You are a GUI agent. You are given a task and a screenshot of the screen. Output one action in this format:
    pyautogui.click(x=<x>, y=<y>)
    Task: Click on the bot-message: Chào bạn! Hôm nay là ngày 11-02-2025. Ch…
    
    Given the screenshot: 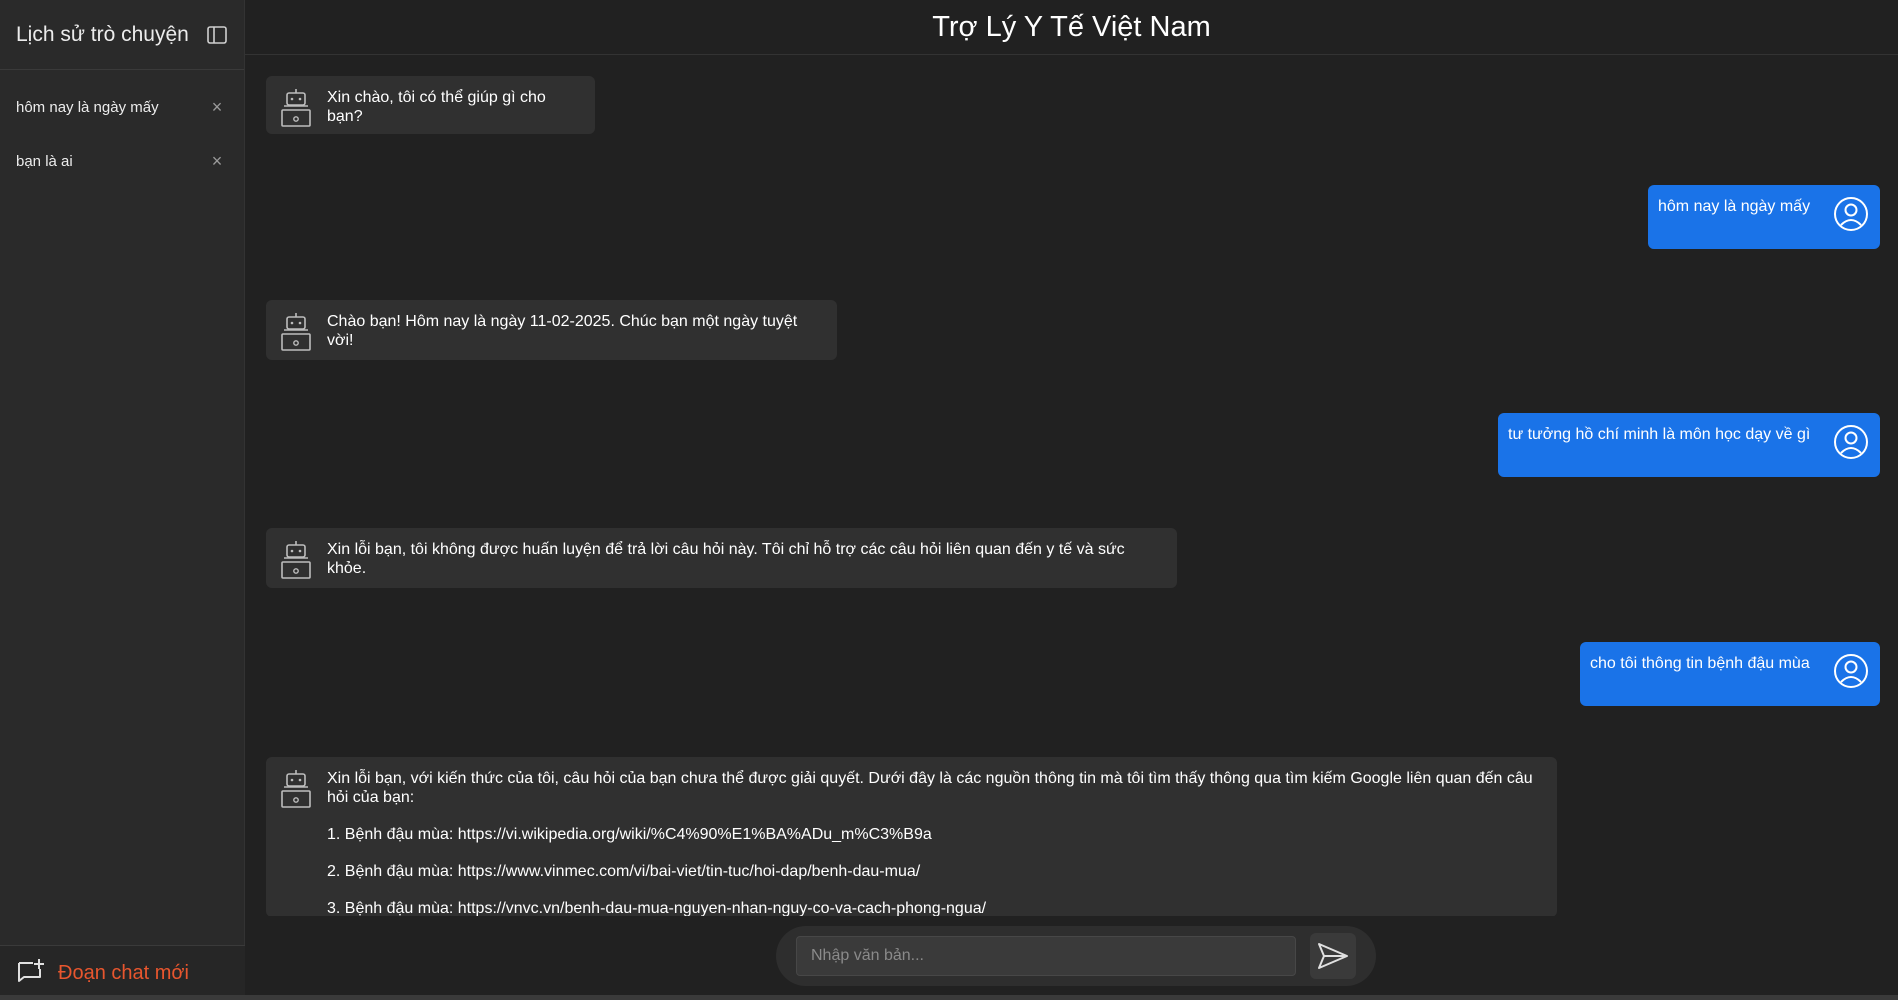 What is the action you would take?
    pyautogui.click(x=551, y=330)
    